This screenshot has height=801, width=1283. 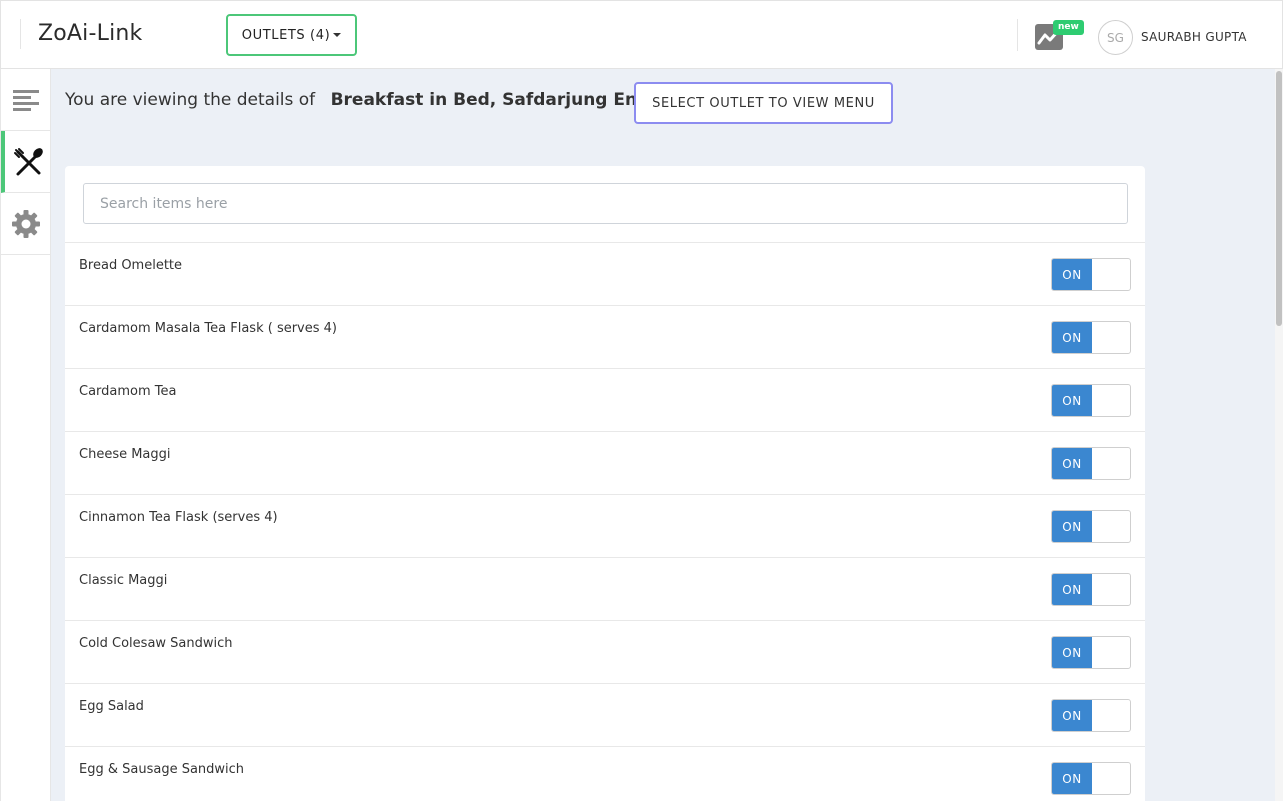 I want to click on menu-lines-icon, so click(x=26, y=100).